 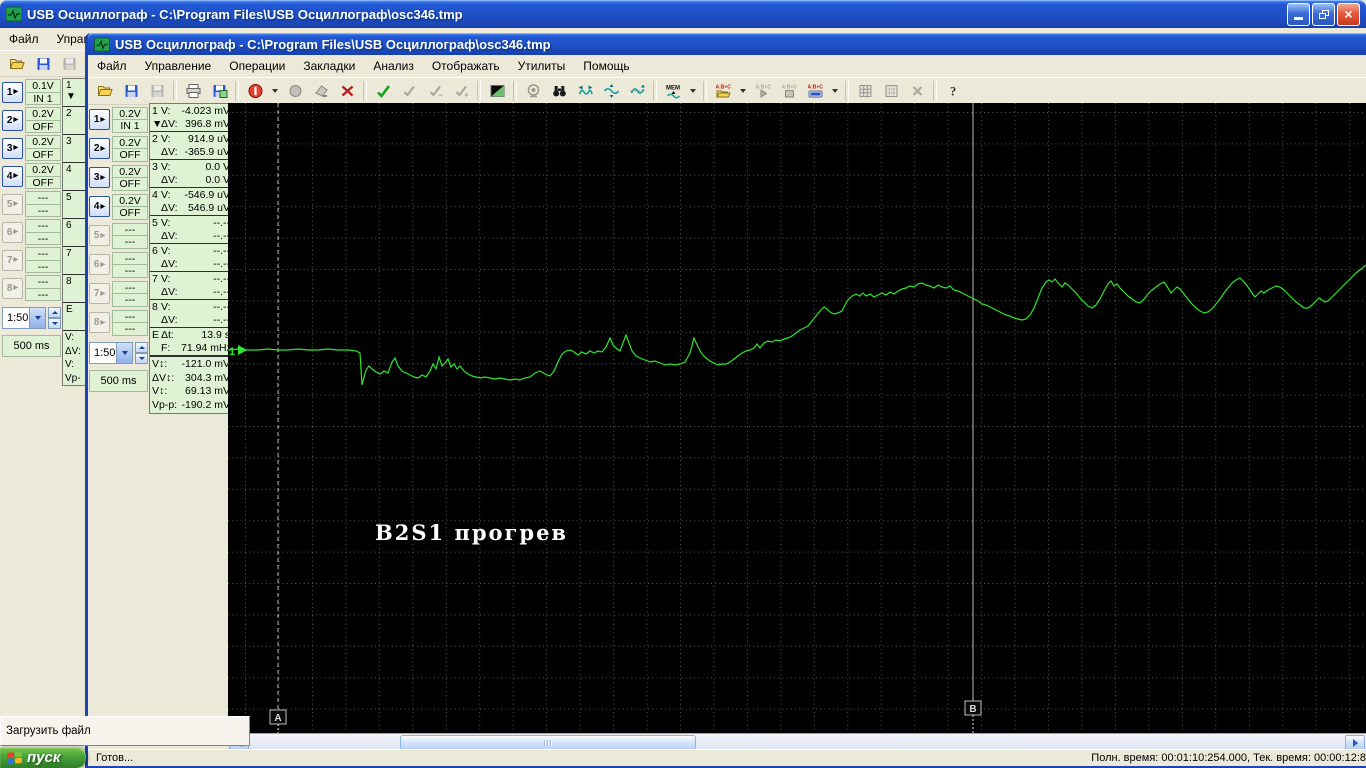 I want to click on toolbar-abc-save-button: A:B+C, so click(x=789, y=91).